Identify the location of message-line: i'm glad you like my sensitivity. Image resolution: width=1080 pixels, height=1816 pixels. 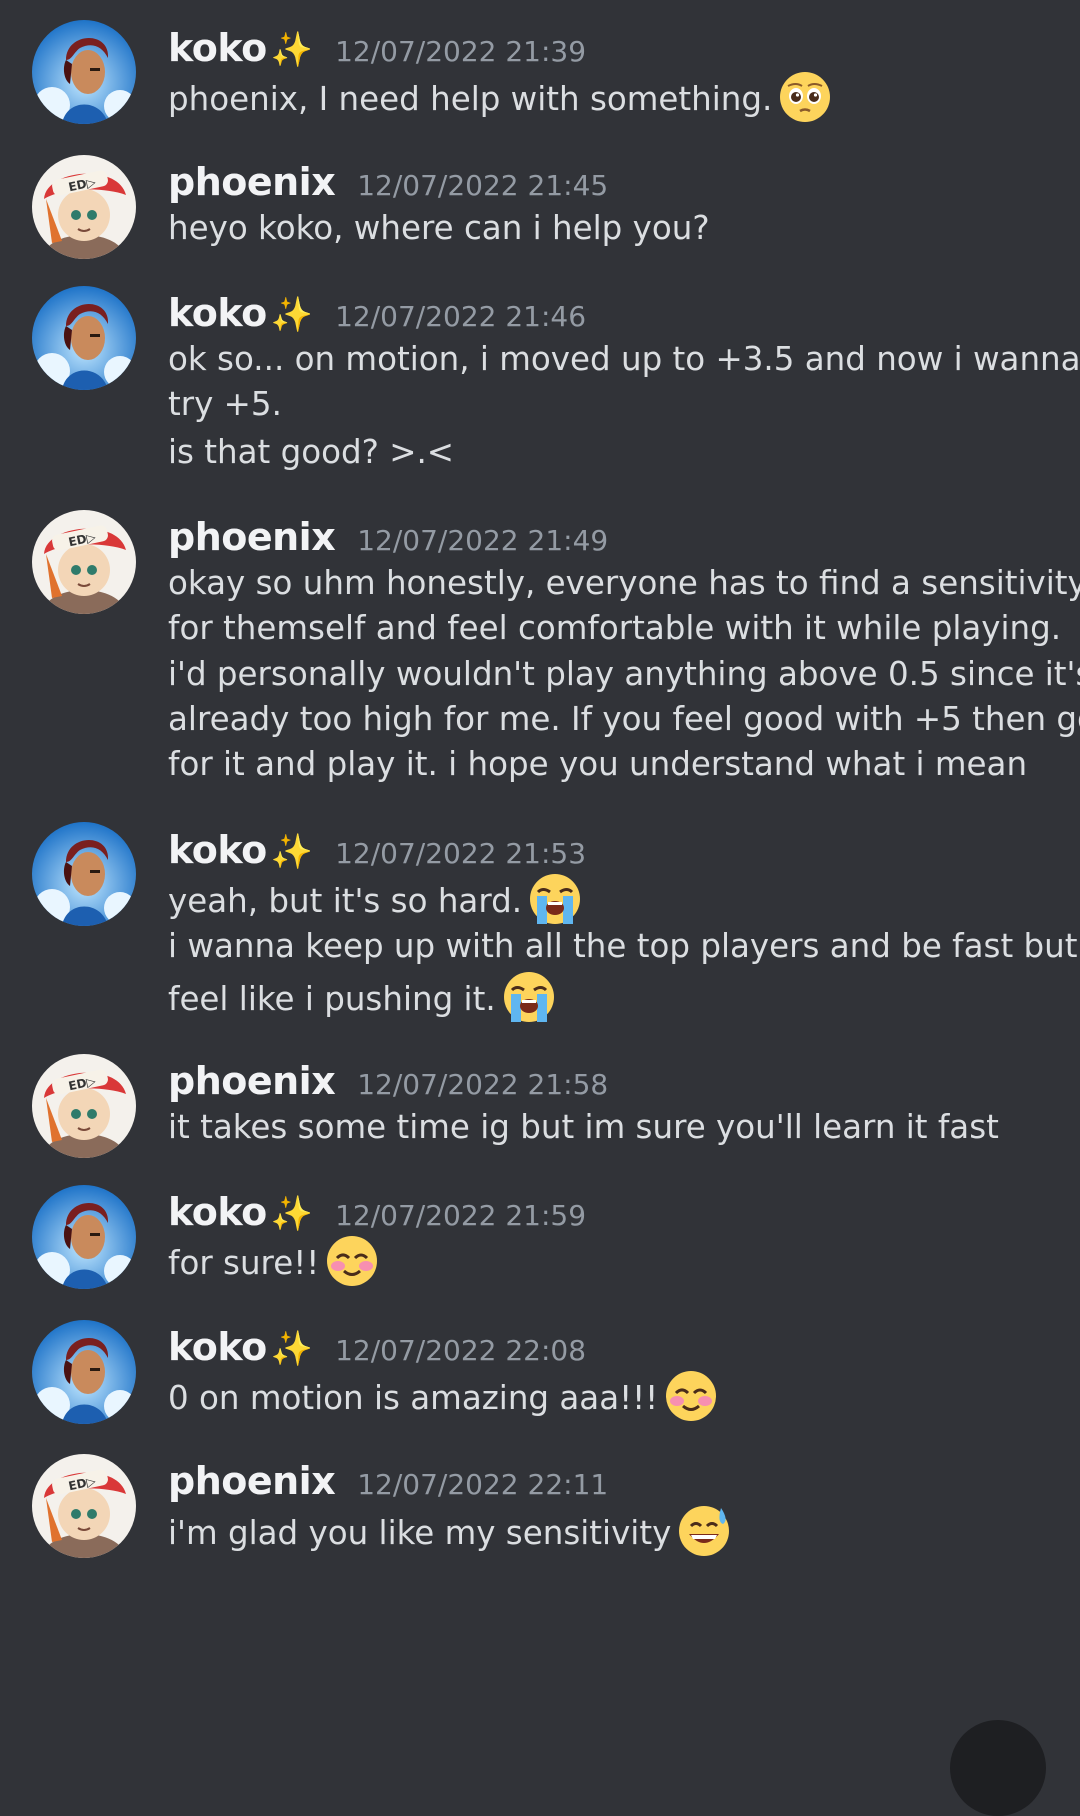
(420, 1533).